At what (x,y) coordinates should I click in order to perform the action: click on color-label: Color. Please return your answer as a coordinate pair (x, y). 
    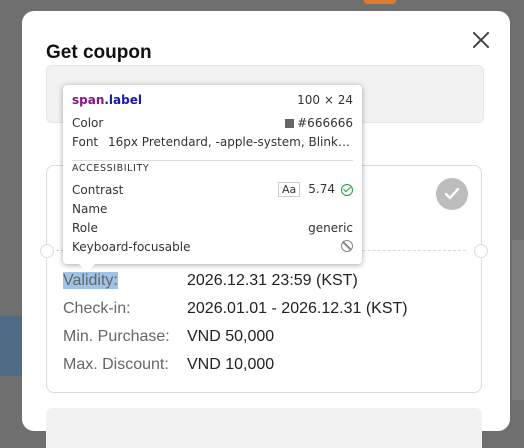
    Looking at the image, I should click on (88, 123).